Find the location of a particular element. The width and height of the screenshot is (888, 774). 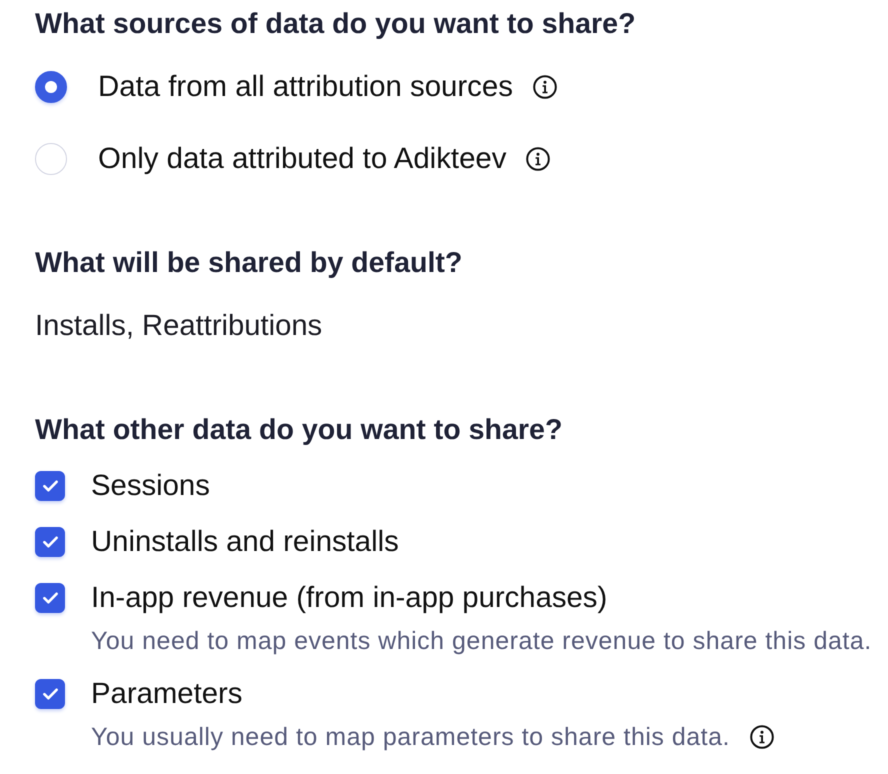

option-label: Parameters is located at coordinates (166, 694).